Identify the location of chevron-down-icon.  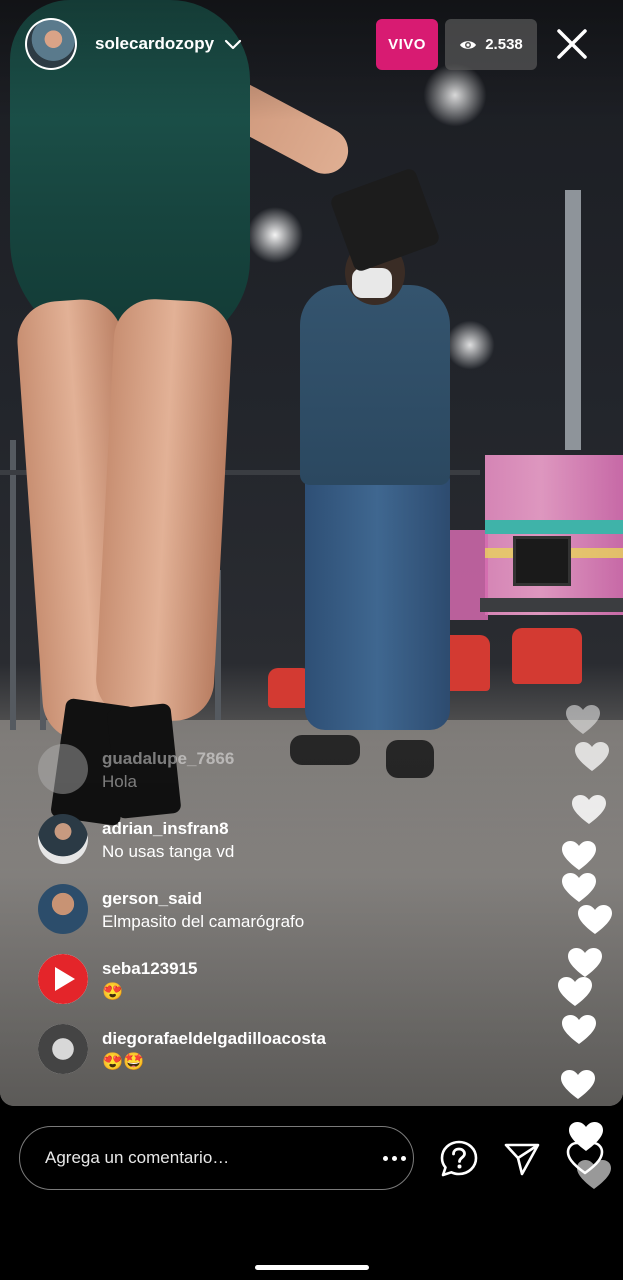
(233, 44).